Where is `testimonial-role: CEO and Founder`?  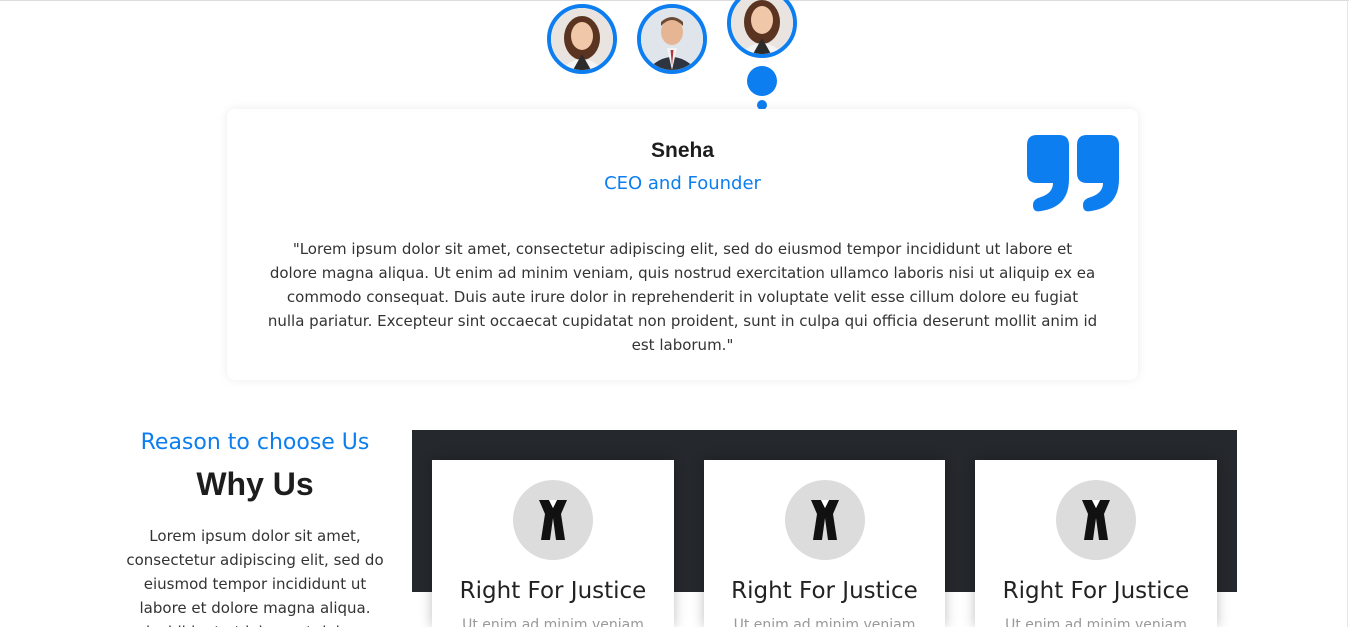
testimonial-role: CEO and Founder is located at coordinates (682, 183).